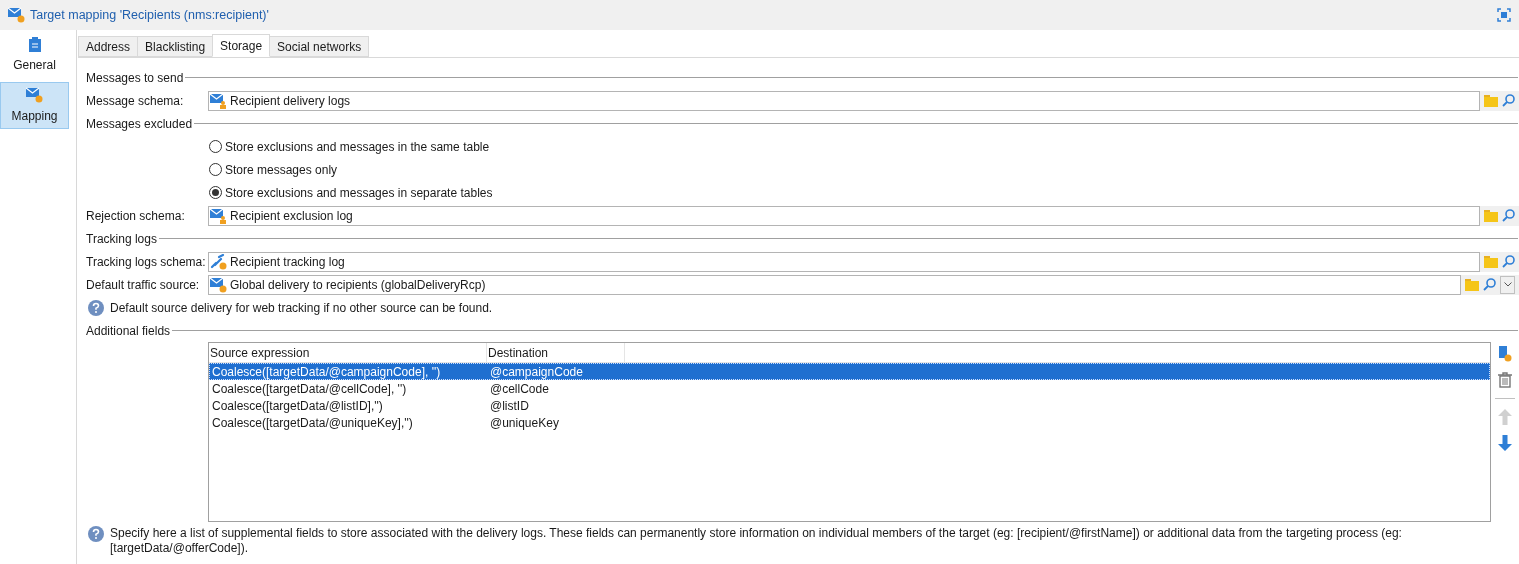 This screenshot has height=564, width=1519. I want to click on table-row: Coalesce([targetData/@uniqueKey],'') @uniqueKey, so click(849, 422).